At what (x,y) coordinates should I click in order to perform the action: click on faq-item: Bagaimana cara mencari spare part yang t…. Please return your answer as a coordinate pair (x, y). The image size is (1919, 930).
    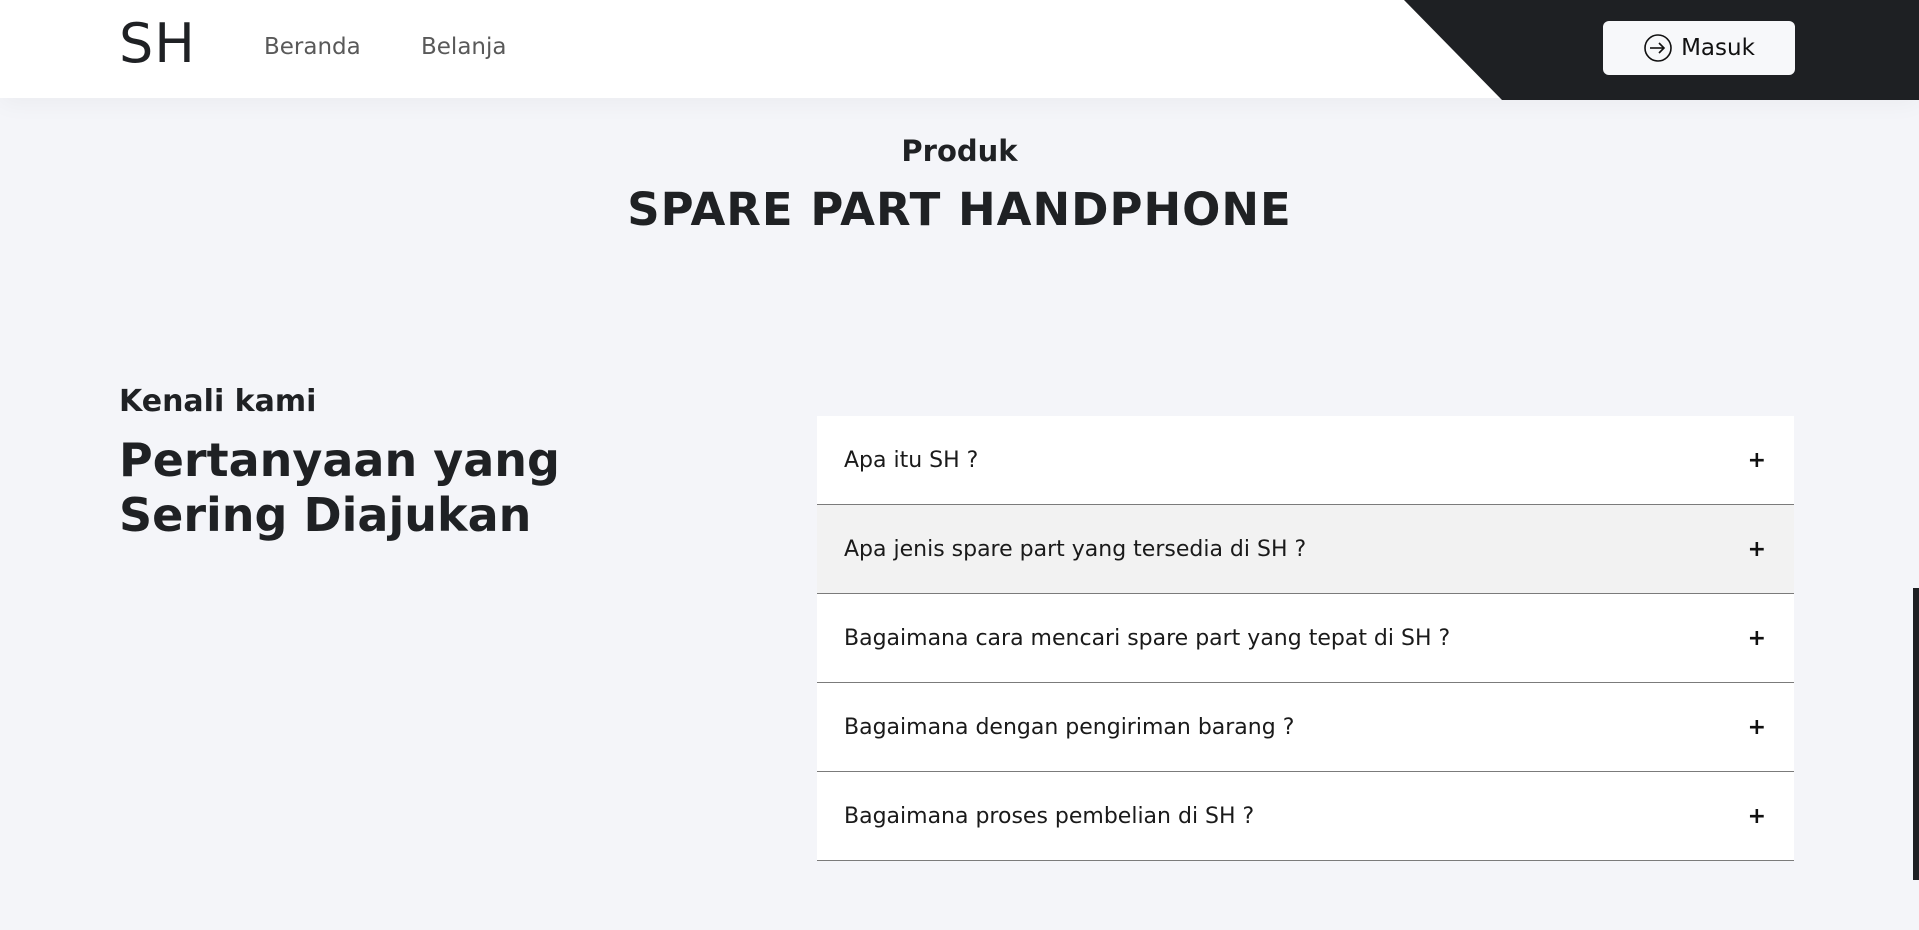
    Looking at the image, I should click on (1305, 638).